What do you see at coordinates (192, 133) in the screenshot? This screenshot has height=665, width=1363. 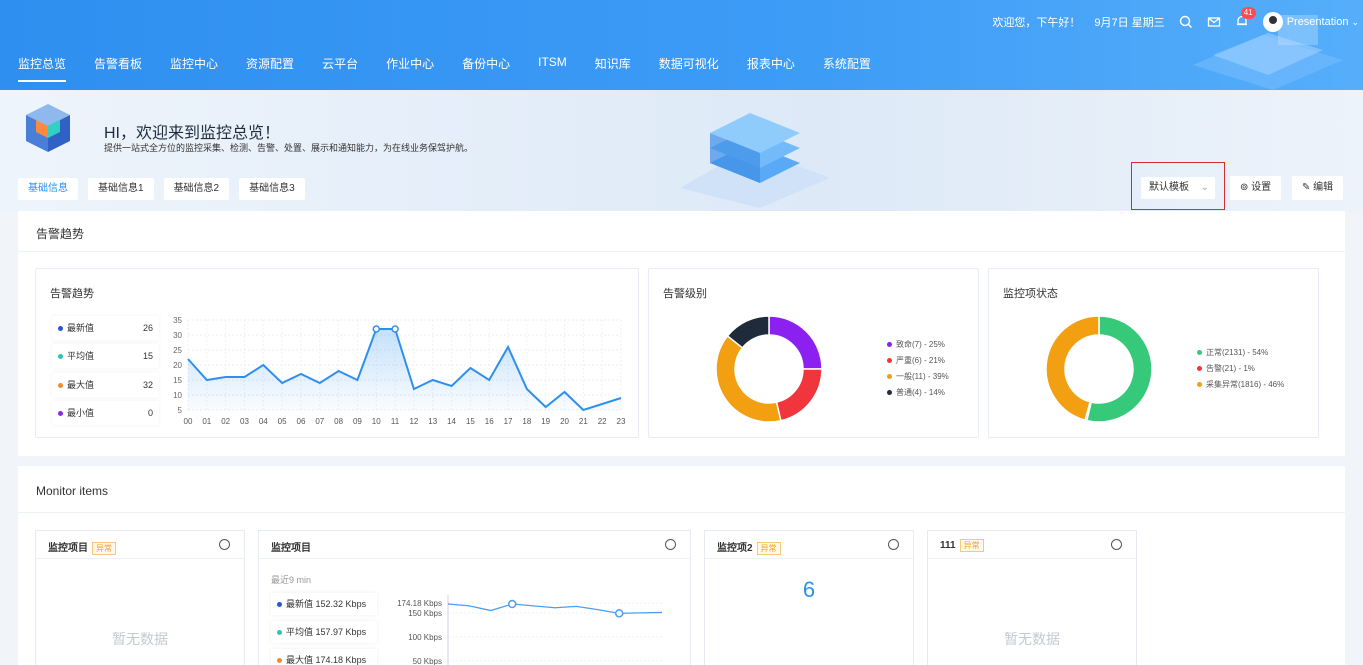 I see `banner-title: HI，欢迎来到监控总览！` at bounding box center [192, 133].